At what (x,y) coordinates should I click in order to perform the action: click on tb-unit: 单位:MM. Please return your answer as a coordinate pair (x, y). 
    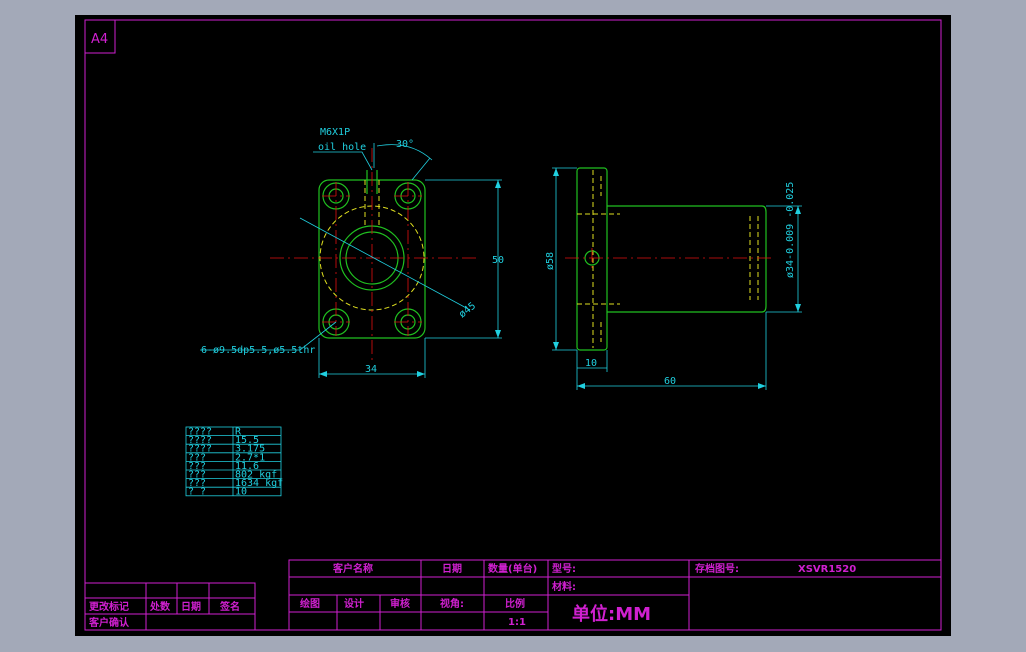
    Looking at the image, I should click on (611, 614).